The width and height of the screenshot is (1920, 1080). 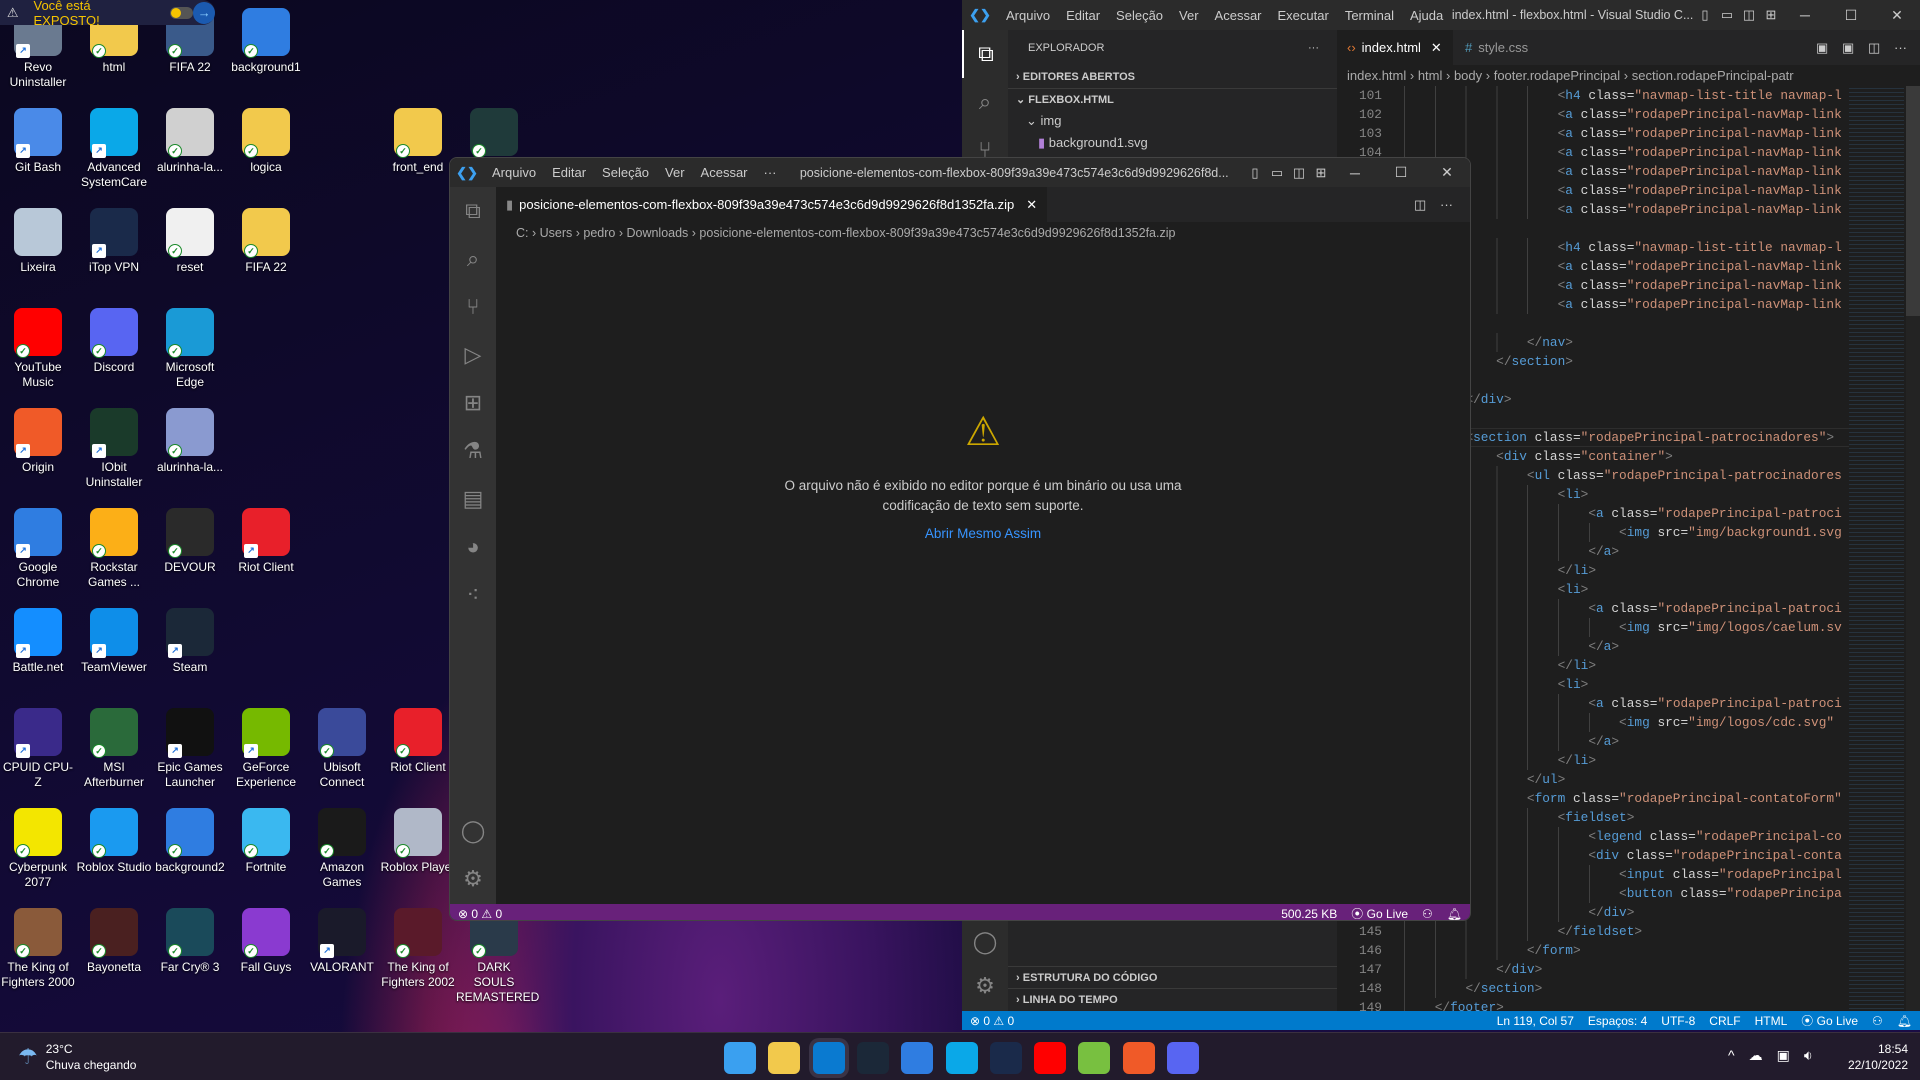 What do you see at coordinates (38, 849) in the screenshot?
I see `desktop-icon: ✓ Cyberpunk 2077` at bounding box center [38, 849].